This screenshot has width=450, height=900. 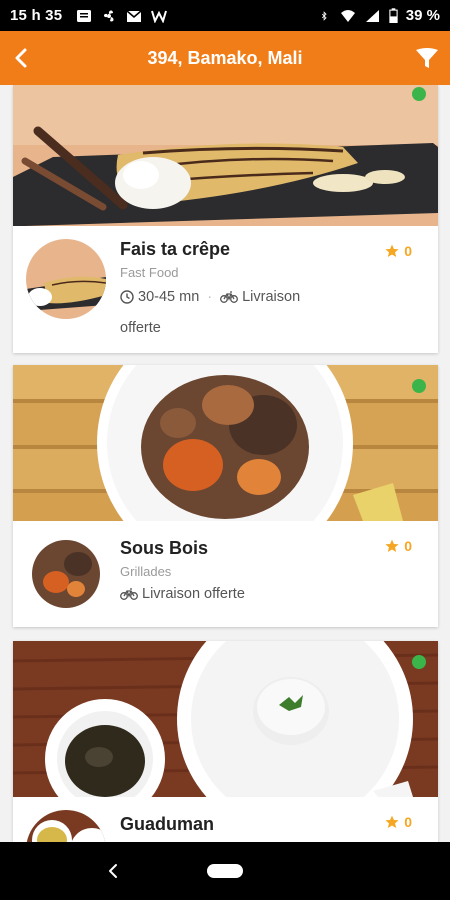 What do you see at coordinates (167, 824) in the screenshot?
I see `restaurant-name: Guaduman` at bounding box center [167, 824].